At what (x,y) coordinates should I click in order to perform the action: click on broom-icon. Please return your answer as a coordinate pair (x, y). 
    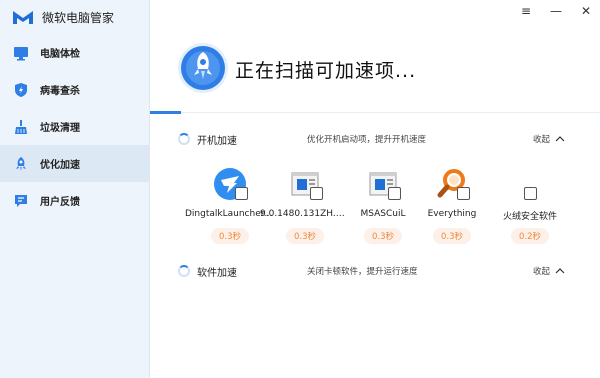
    Looking at the image, I should click on (21, 127).